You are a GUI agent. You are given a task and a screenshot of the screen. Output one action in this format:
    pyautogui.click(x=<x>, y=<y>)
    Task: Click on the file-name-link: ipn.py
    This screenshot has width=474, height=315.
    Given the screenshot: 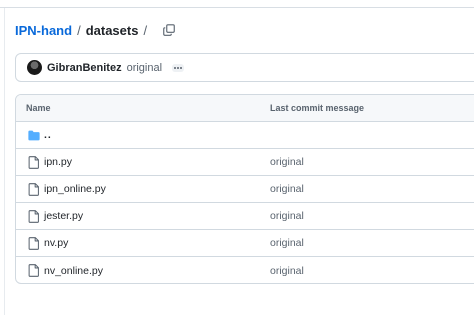 What is the action you would take?
    pyautogui.click(x=58, y=162)
    